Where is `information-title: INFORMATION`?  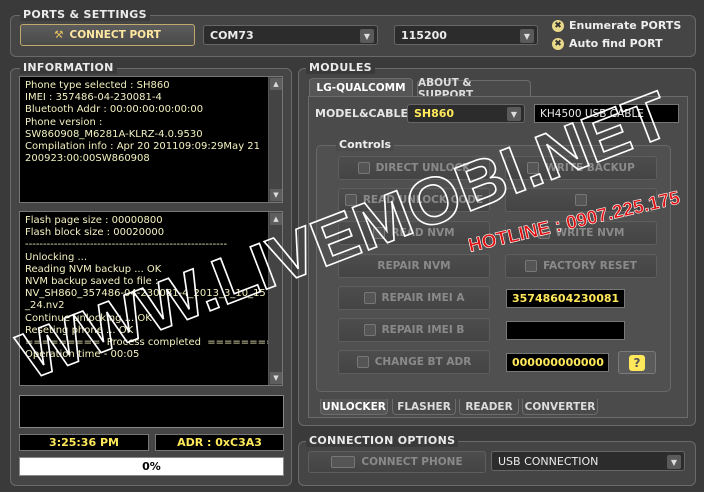 information-title: INFORMATION is located at coordinates (68, 67).